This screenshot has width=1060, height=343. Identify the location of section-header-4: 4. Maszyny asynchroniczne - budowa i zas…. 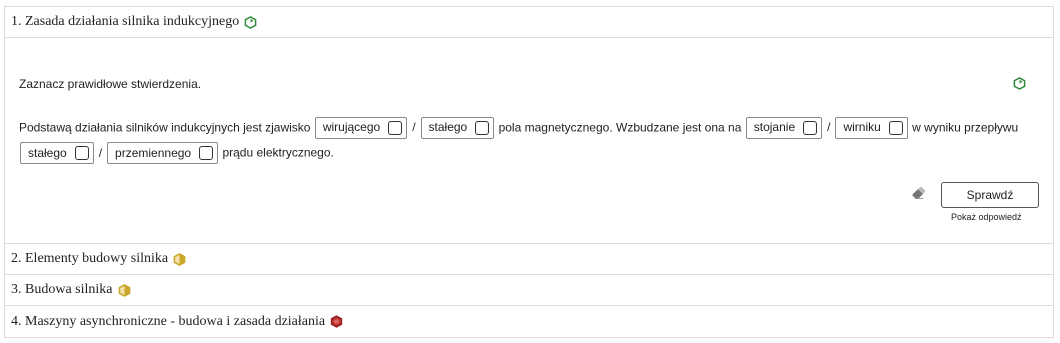
(529, 321).